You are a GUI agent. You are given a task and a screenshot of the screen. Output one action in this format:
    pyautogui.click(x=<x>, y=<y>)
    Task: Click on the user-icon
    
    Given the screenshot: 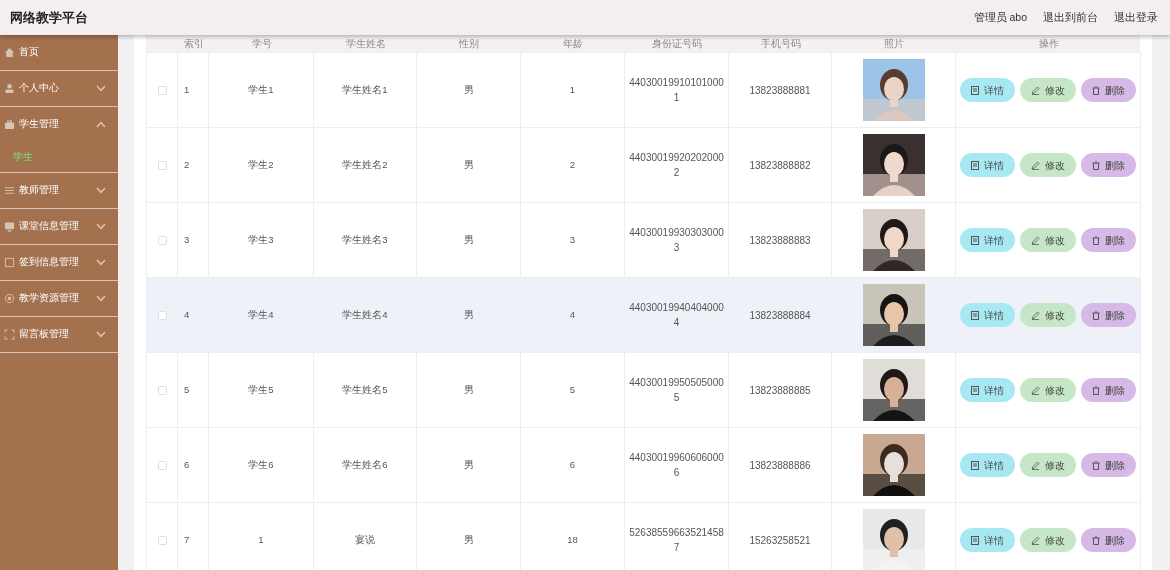 What is the action you would take?
    pyautogui.click(x=9, y=88)
    